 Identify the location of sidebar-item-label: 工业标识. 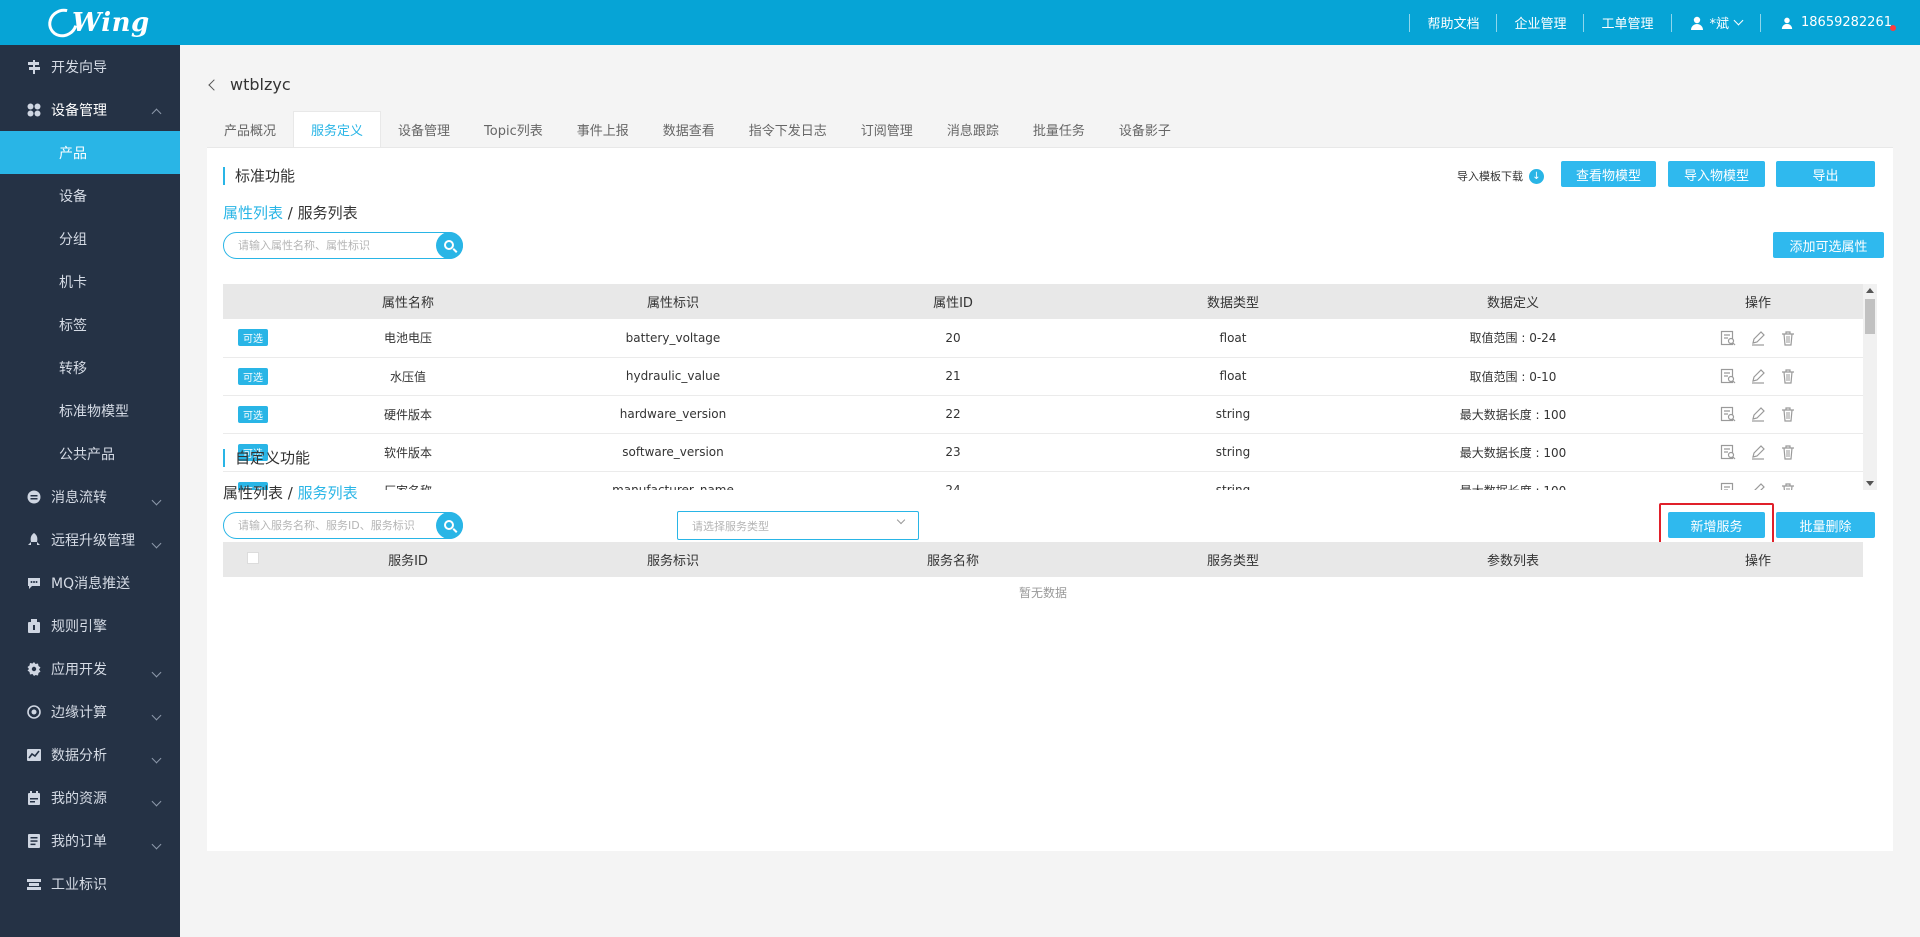
(79, 884).